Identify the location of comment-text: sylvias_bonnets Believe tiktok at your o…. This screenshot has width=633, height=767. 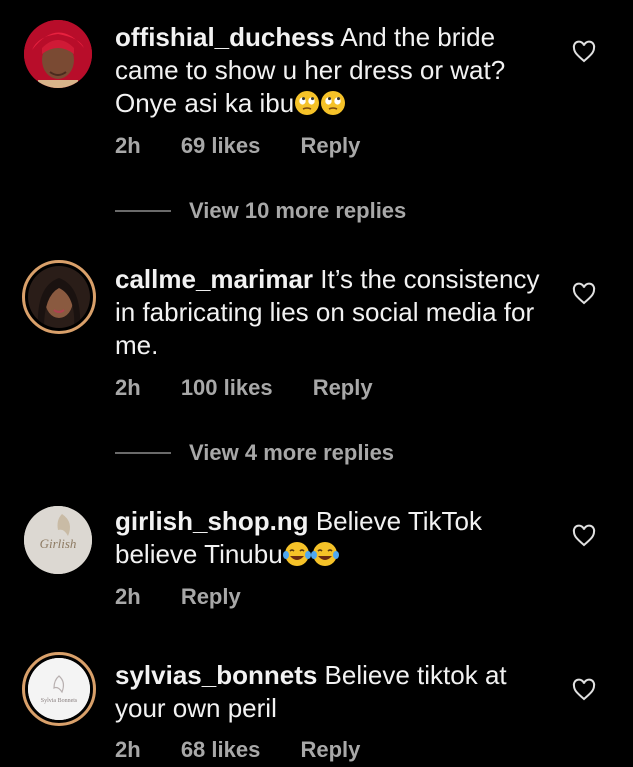
(335, 692).